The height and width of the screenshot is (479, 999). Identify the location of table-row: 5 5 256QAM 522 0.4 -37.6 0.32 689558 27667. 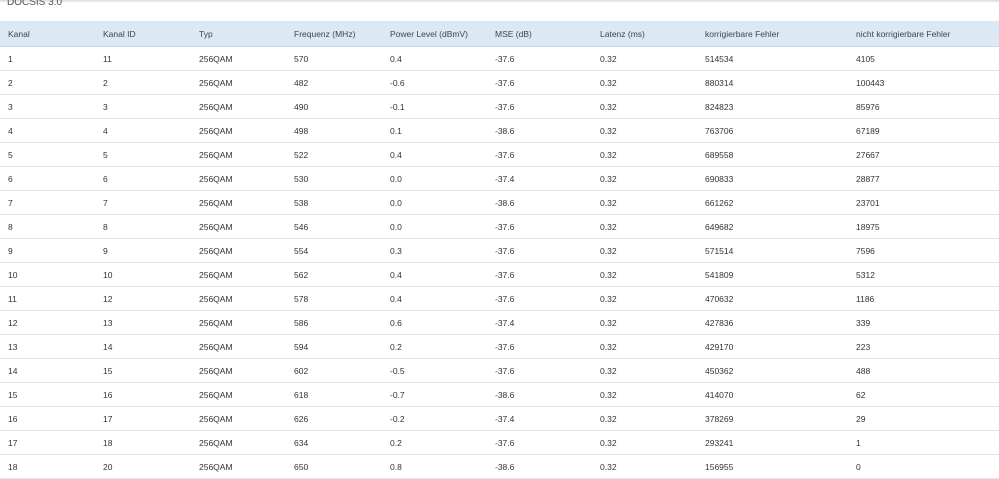
(499, 154).